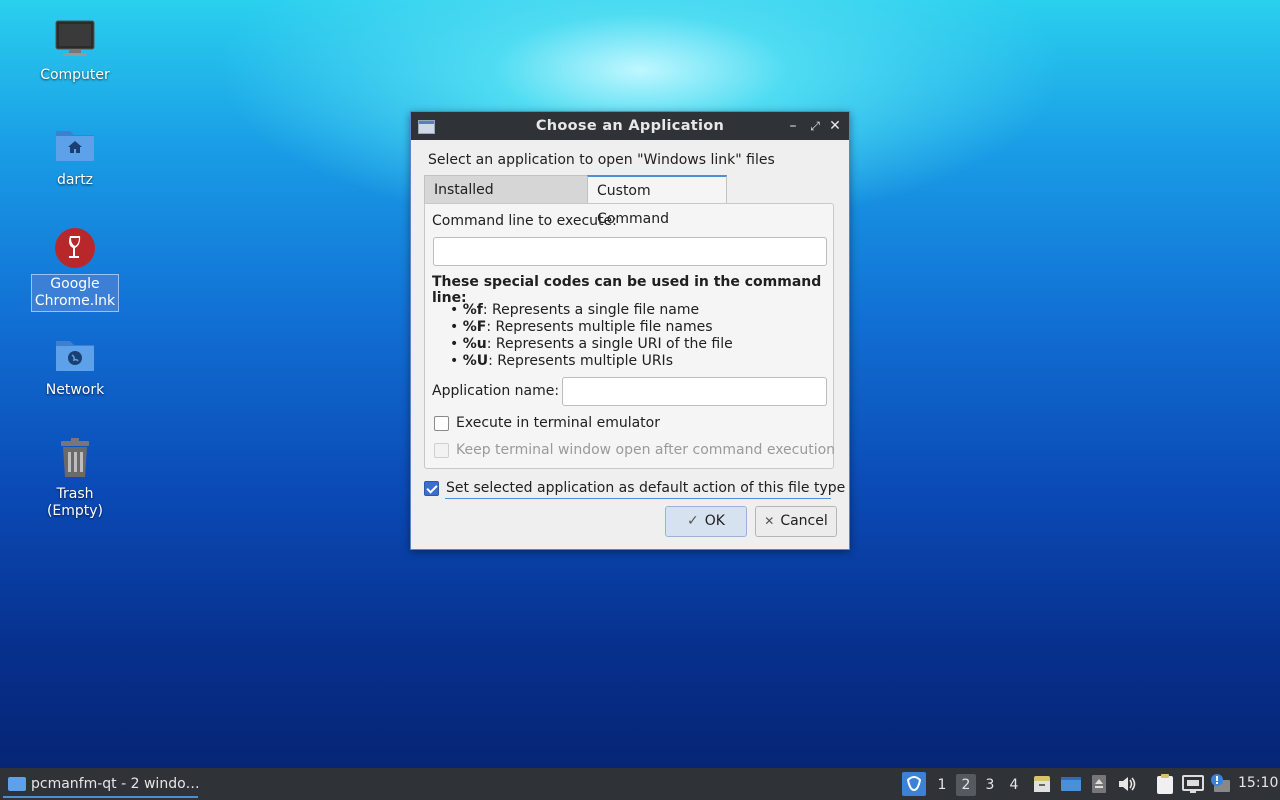  I want to click on tab-custom-command: Custom Command, so click(657, 201).